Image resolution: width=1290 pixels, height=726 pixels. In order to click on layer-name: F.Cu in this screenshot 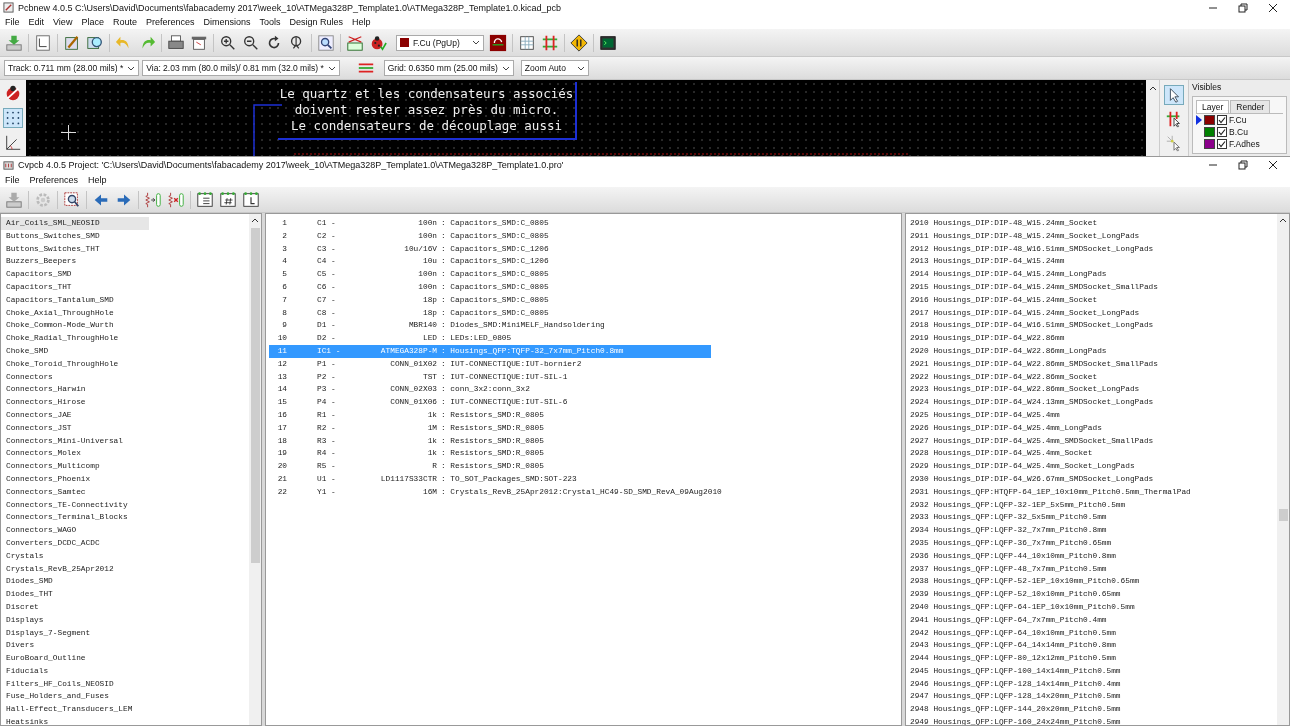, I will do `click(1238, 120)`.